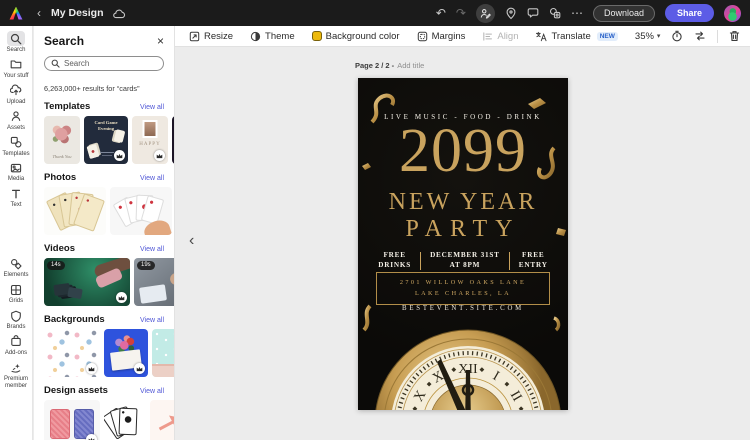 The width and height of the screenshot is (750, 440). What do you see at coordinates (173, 140) in the screenshot?
I see `template-thumbnail-cut` at bounding box center [173, 140].